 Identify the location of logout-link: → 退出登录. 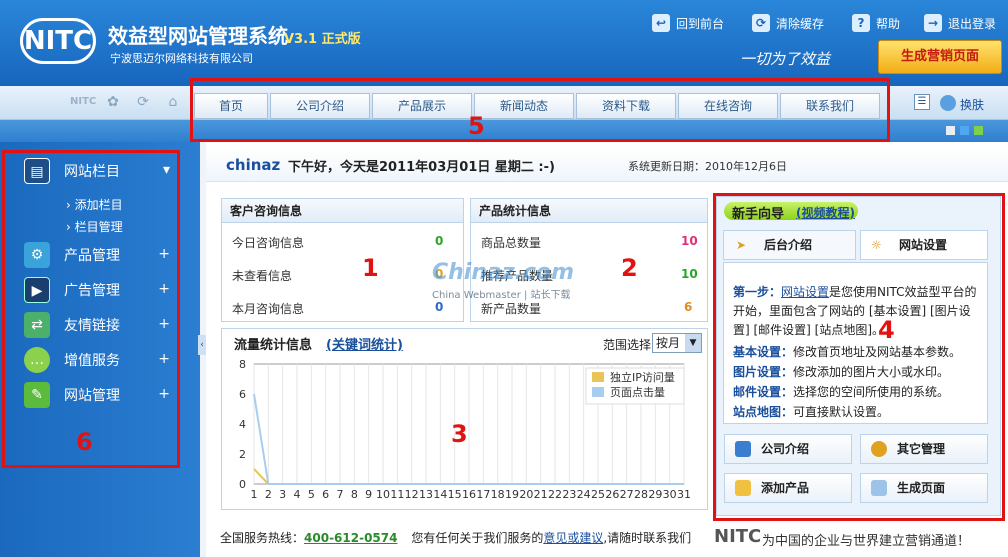
(960, 23).